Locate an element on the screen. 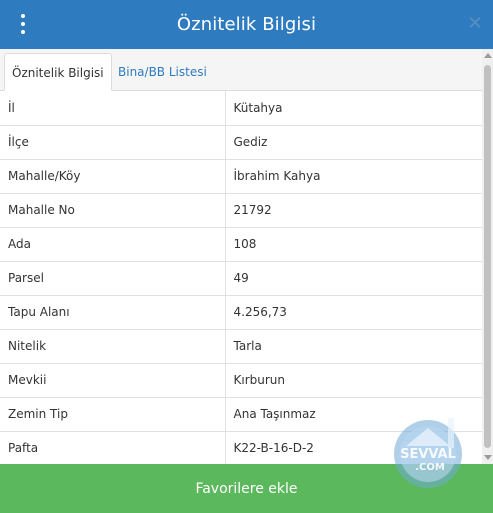 This screenshot has width=493, height=513. dialog-title: Öznitelik Bilgisi is located at coordinates (246, 24).